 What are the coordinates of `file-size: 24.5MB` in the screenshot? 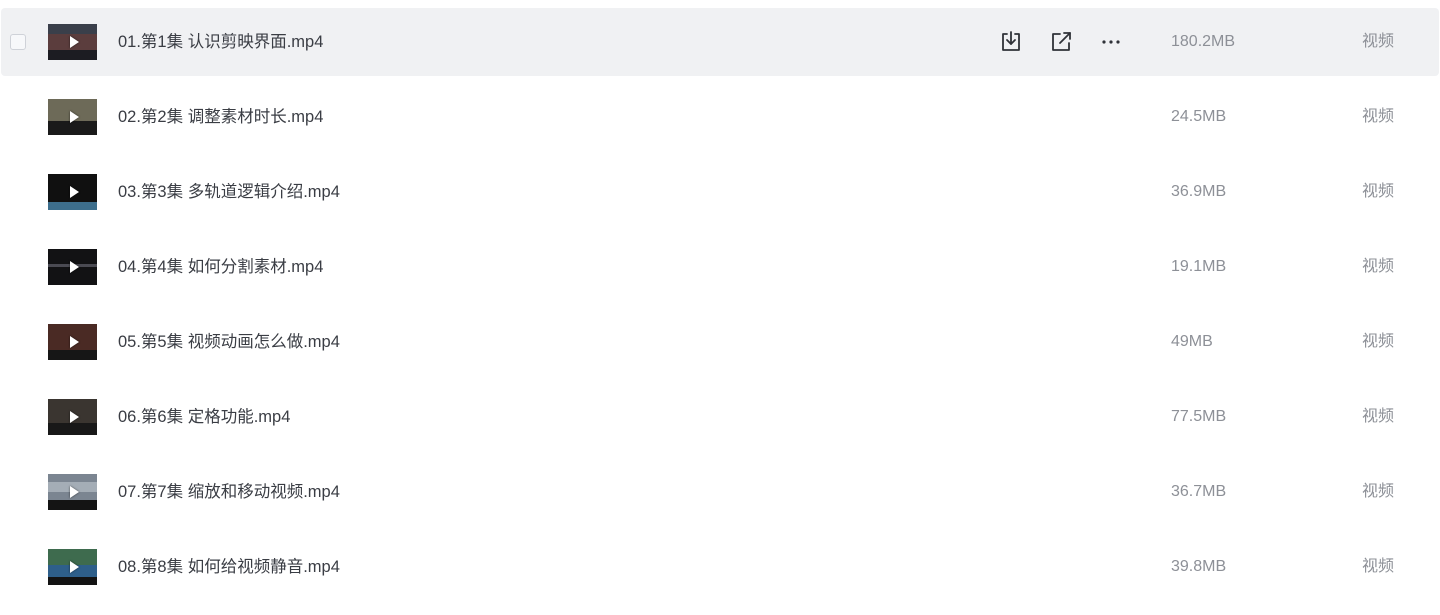 It's located at (1199, 116).